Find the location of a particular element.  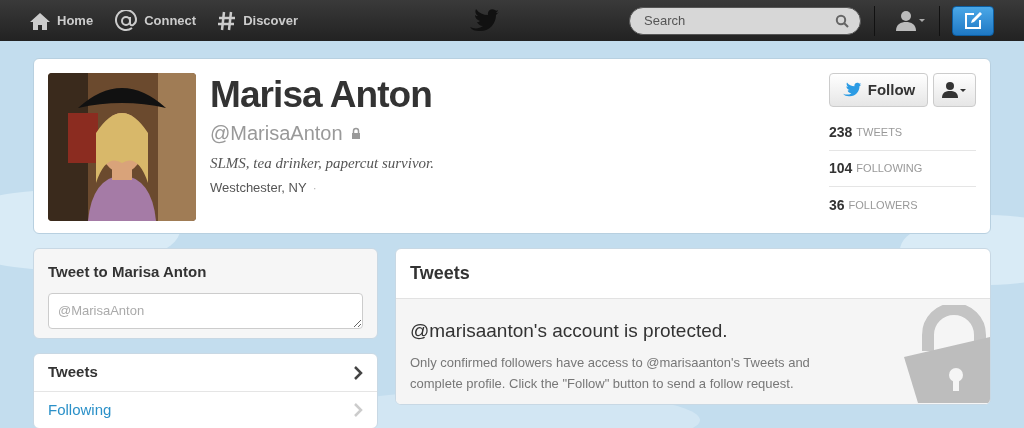

person-caret-icon is located at coordinates (954, 90).